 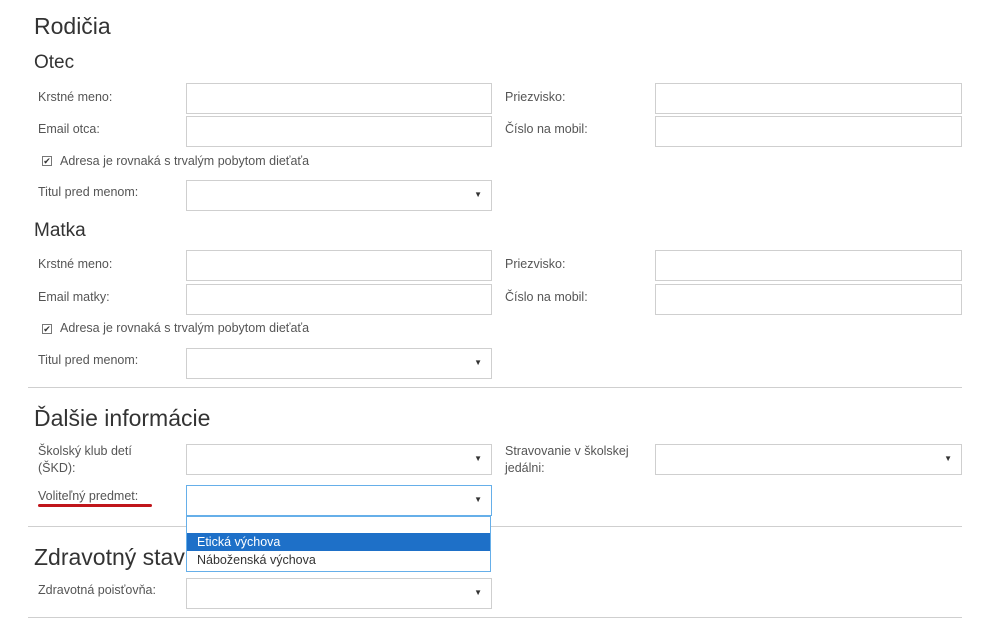 What do you see at coordinates (85, 459) in the screenshot?
I see `school-club-label: Školský klub detí (ŠKD):` at bounding box center [85, 459].